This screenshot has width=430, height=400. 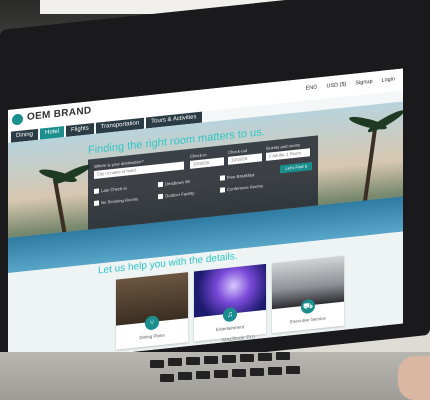 What do you see at coordinates (388, 79) in the screenshot?
I see `login-link: Login` at bounding box center [388, 79].